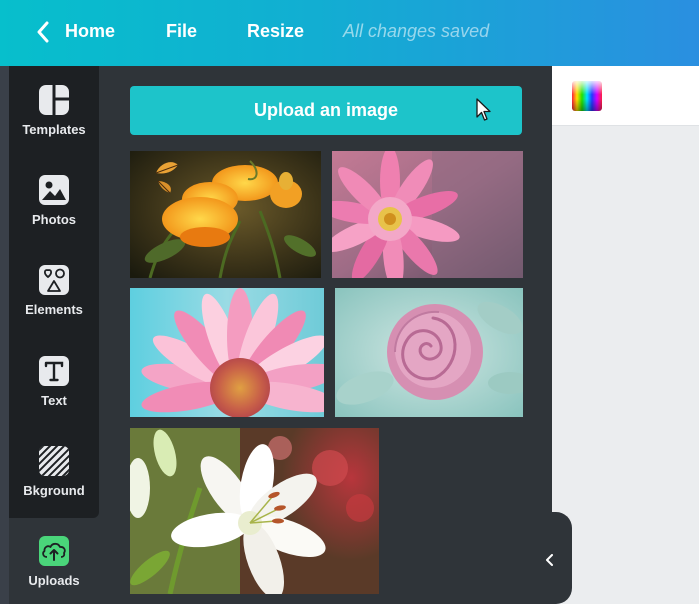 The height and width of the screenshot is (604, 699). What do you see at coordinates (54, 280) in the screenshot?
I see `elements-icon` at bounding box center [54, 280].